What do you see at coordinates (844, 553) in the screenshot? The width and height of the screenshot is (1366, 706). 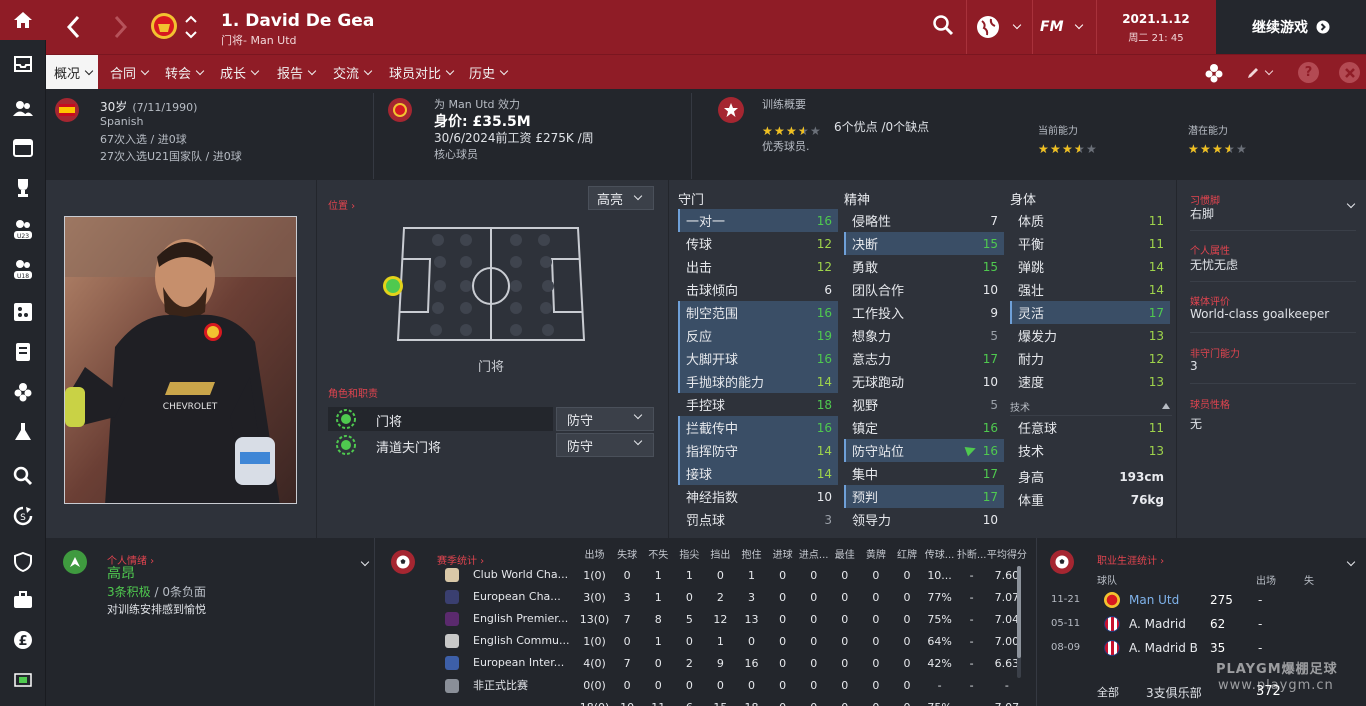 I see `stats-column-header: 最佳` at bounding box center [844, 553].